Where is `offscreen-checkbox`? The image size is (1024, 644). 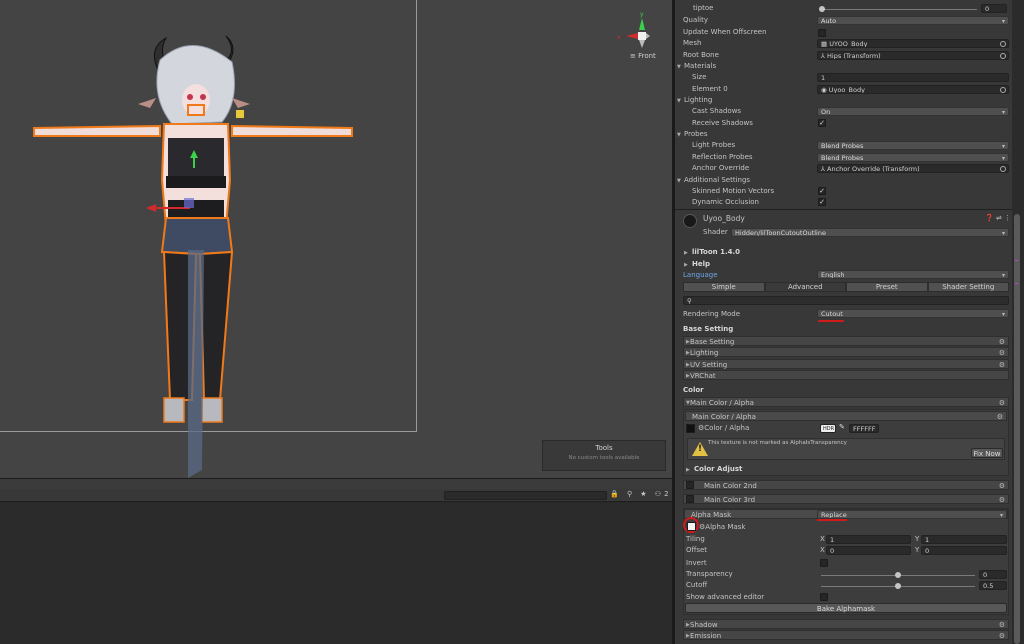 offscreen-checkbox is located at coordinates (822, 33).